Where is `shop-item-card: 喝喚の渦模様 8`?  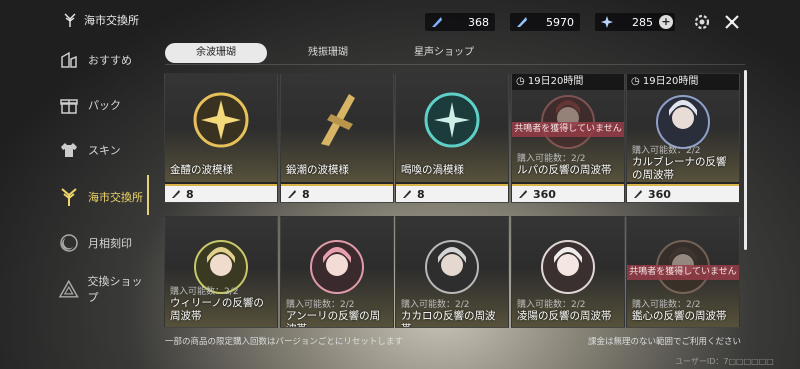 shop-item-card: 喝喚の渦模様 8 is located at coordinates (452, 138).